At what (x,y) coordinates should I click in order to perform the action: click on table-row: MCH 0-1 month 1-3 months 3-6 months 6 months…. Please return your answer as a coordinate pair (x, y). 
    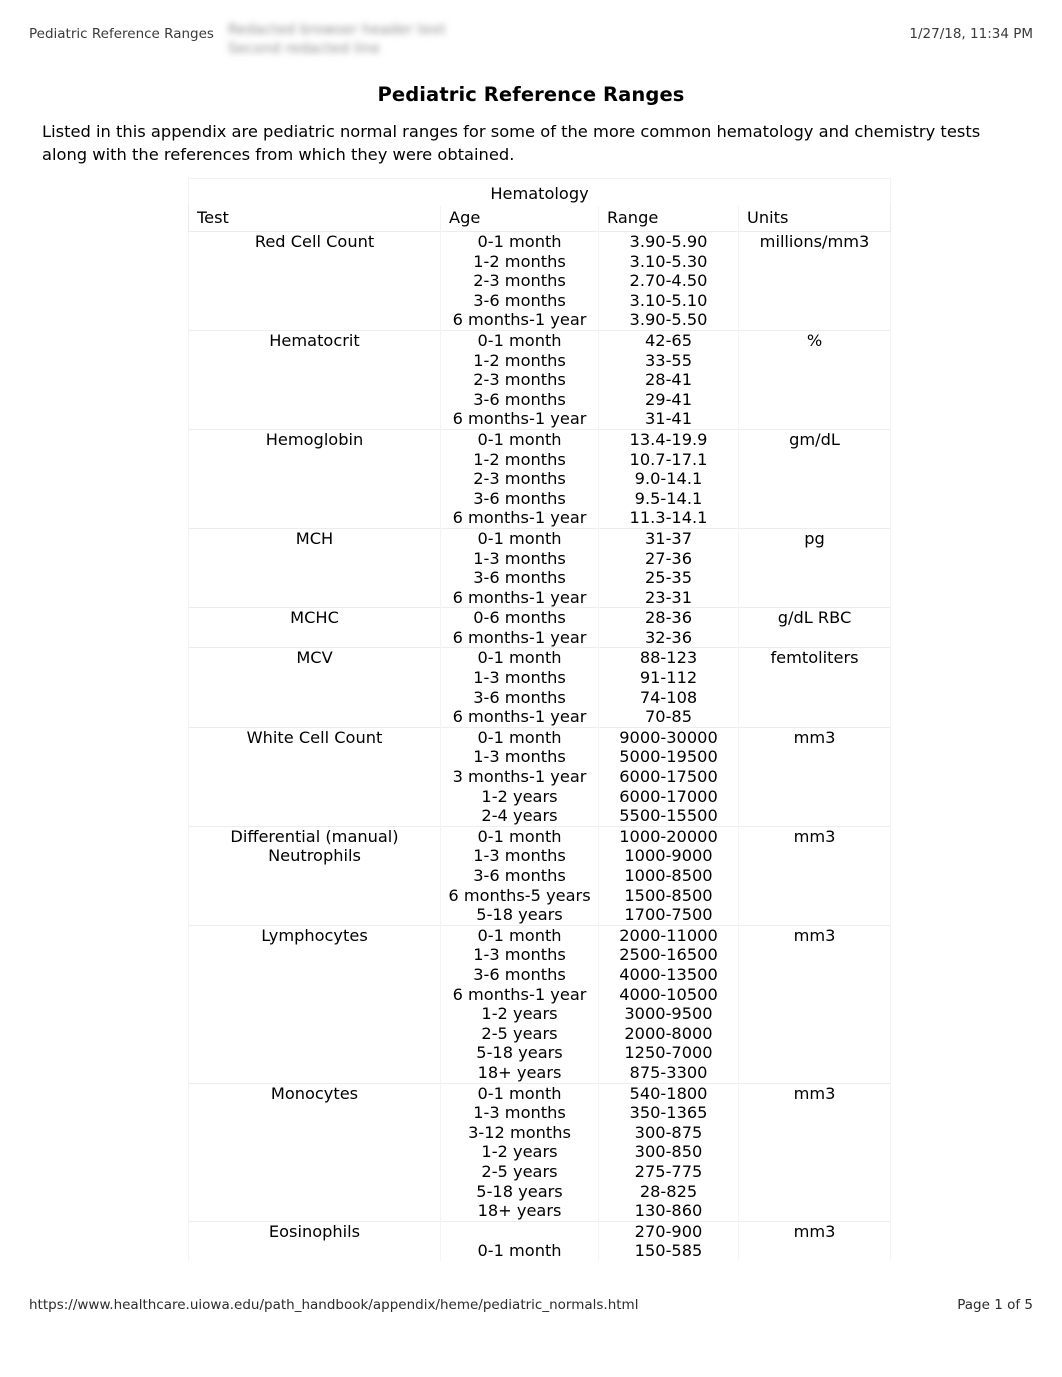
    Looking at the image, I should click on (540, 567).